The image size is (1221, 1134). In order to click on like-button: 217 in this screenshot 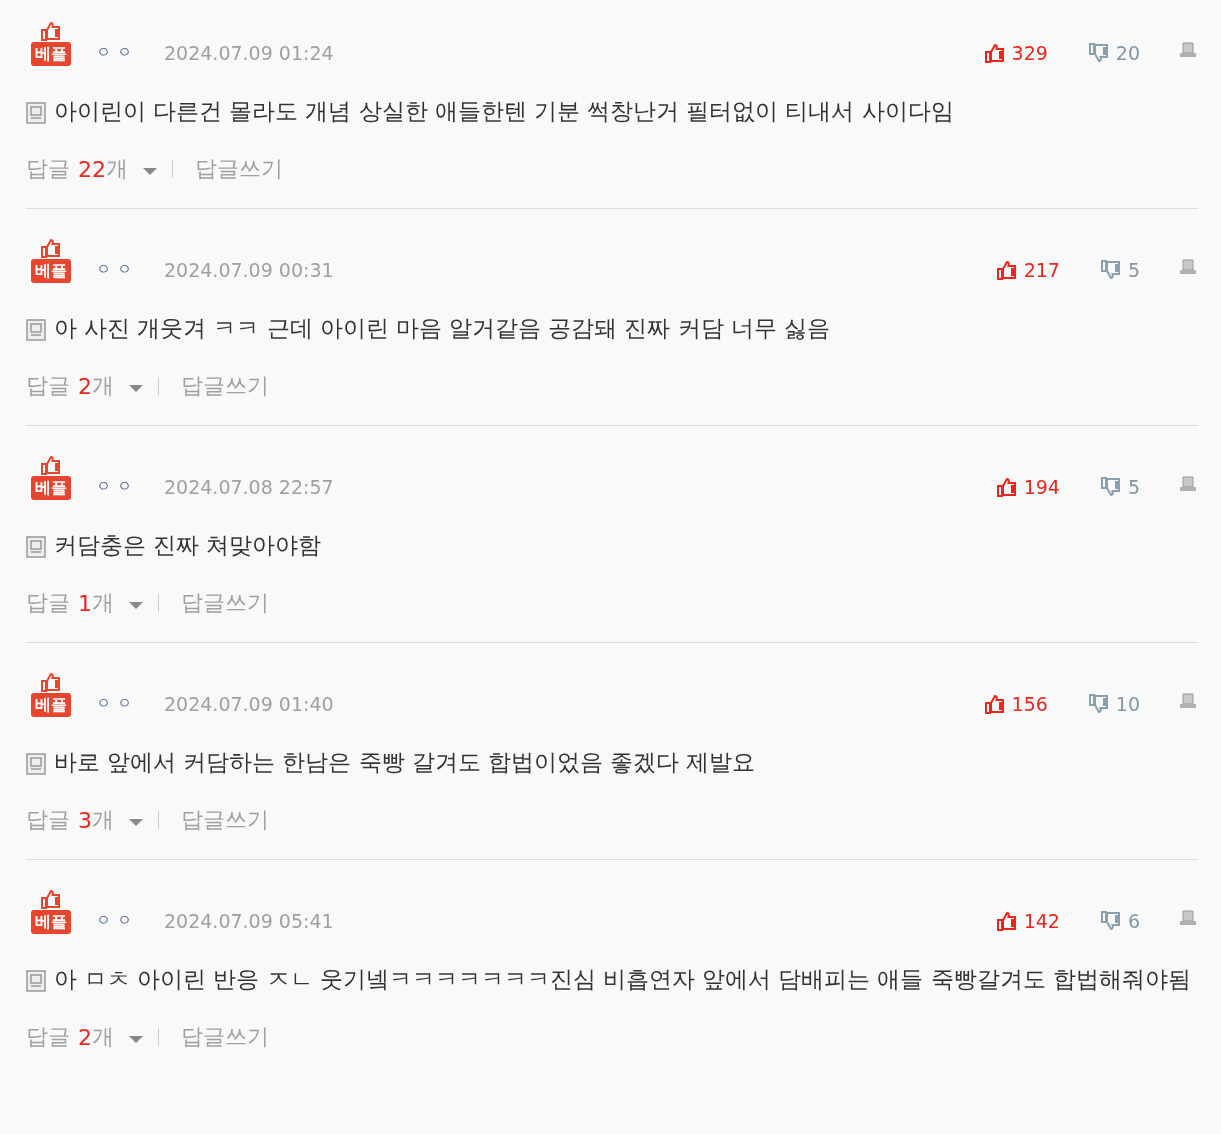, I will do `click(1027, 271)`.